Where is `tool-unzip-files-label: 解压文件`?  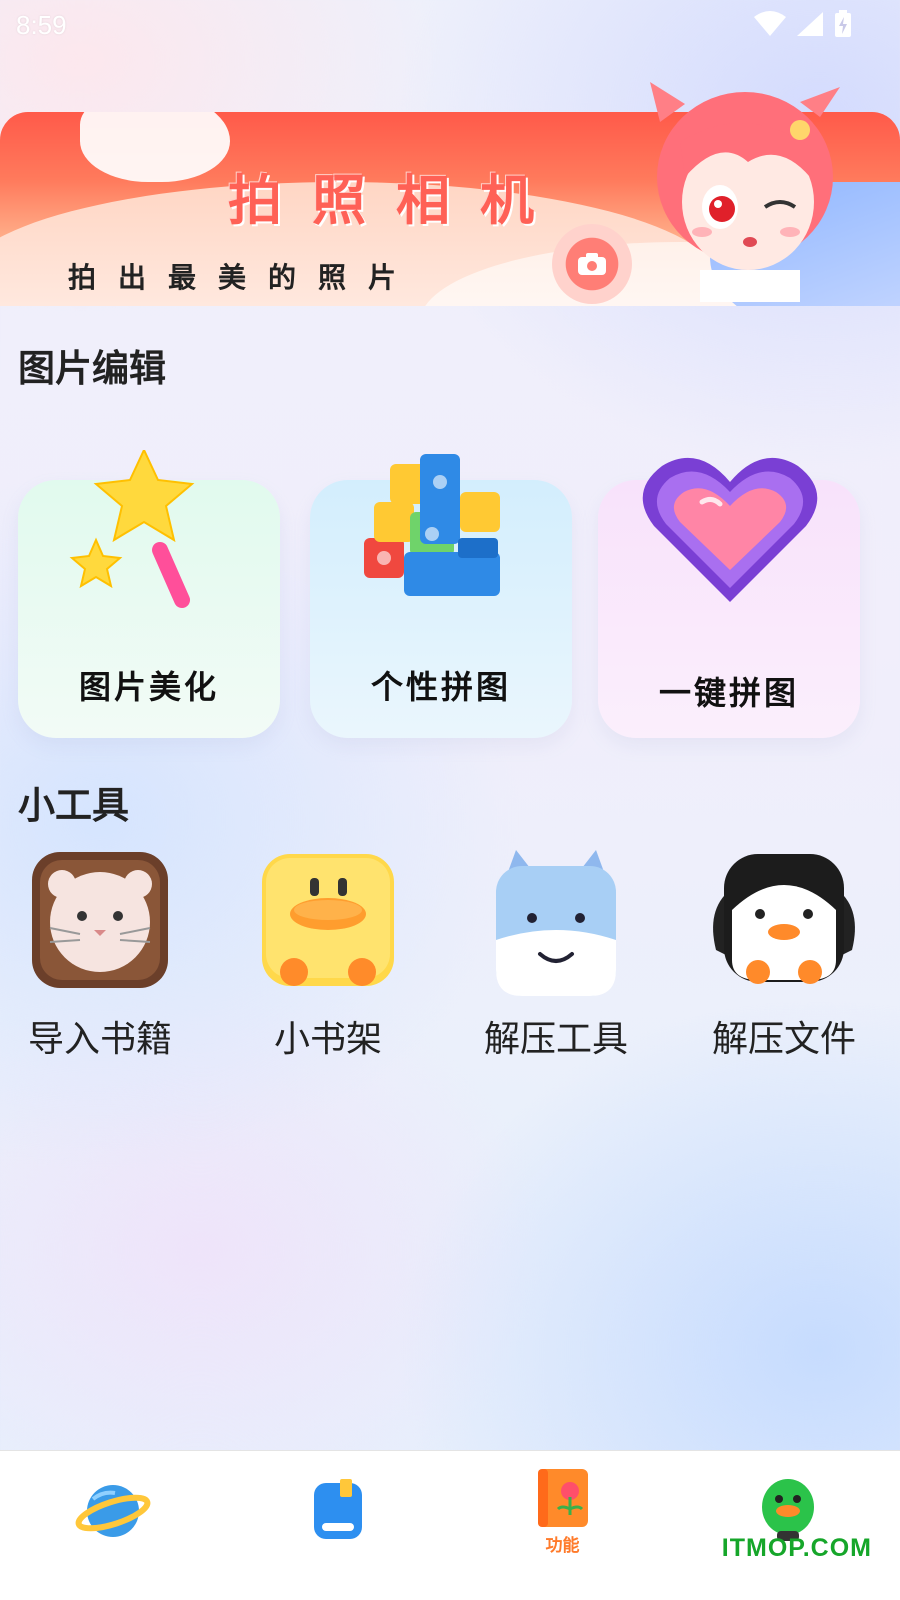 tool-unzip-files-label: 解压文件 is located at coordinates (783, 1039).